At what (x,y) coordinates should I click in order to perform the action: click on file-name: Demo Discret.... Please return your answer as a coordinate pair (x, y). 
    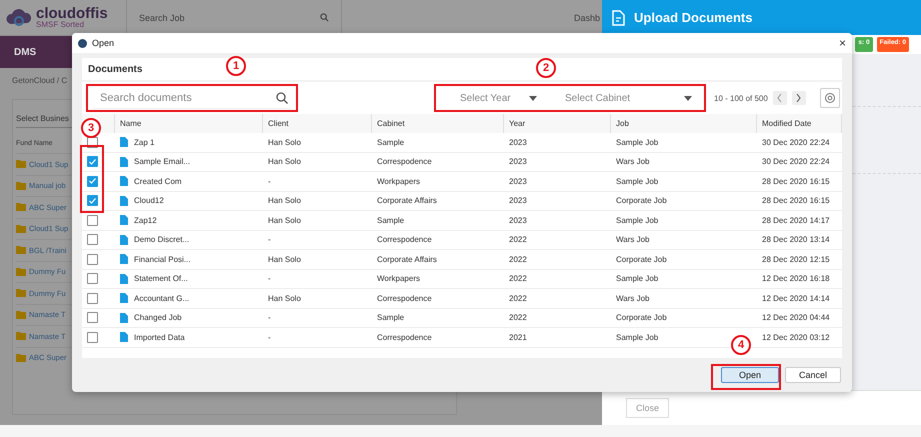
    Looking at the image, I should click on (162, 239).